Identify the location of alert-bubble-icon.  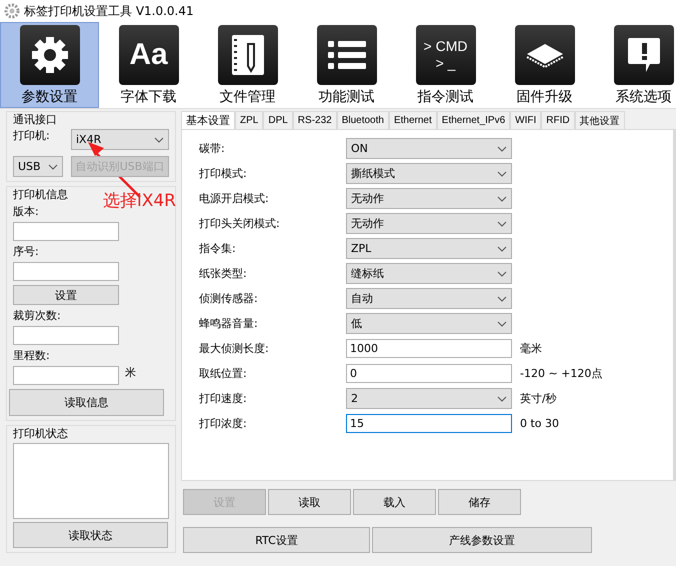
(644, 55).